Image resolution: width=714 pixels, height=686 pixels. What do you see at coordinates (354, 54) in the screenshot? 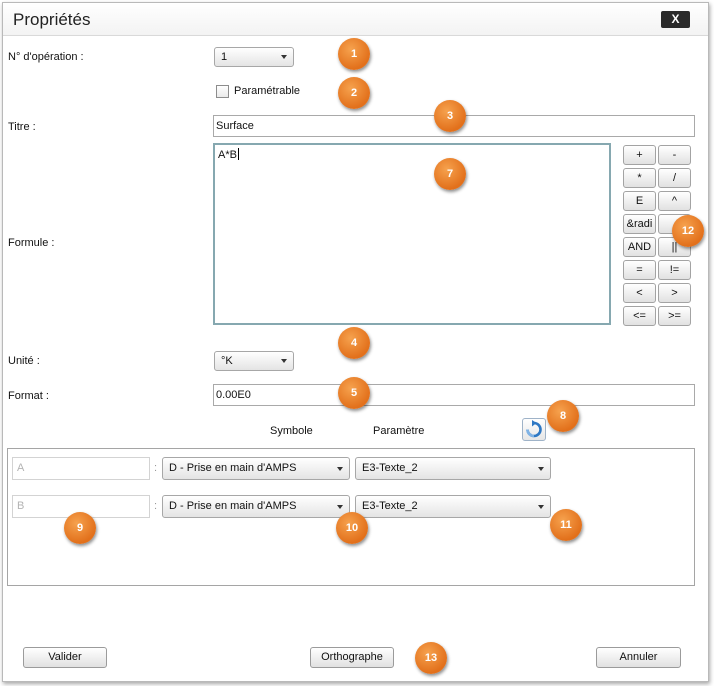
I see `callout-badge: 1` at bounding box center [354, 54].